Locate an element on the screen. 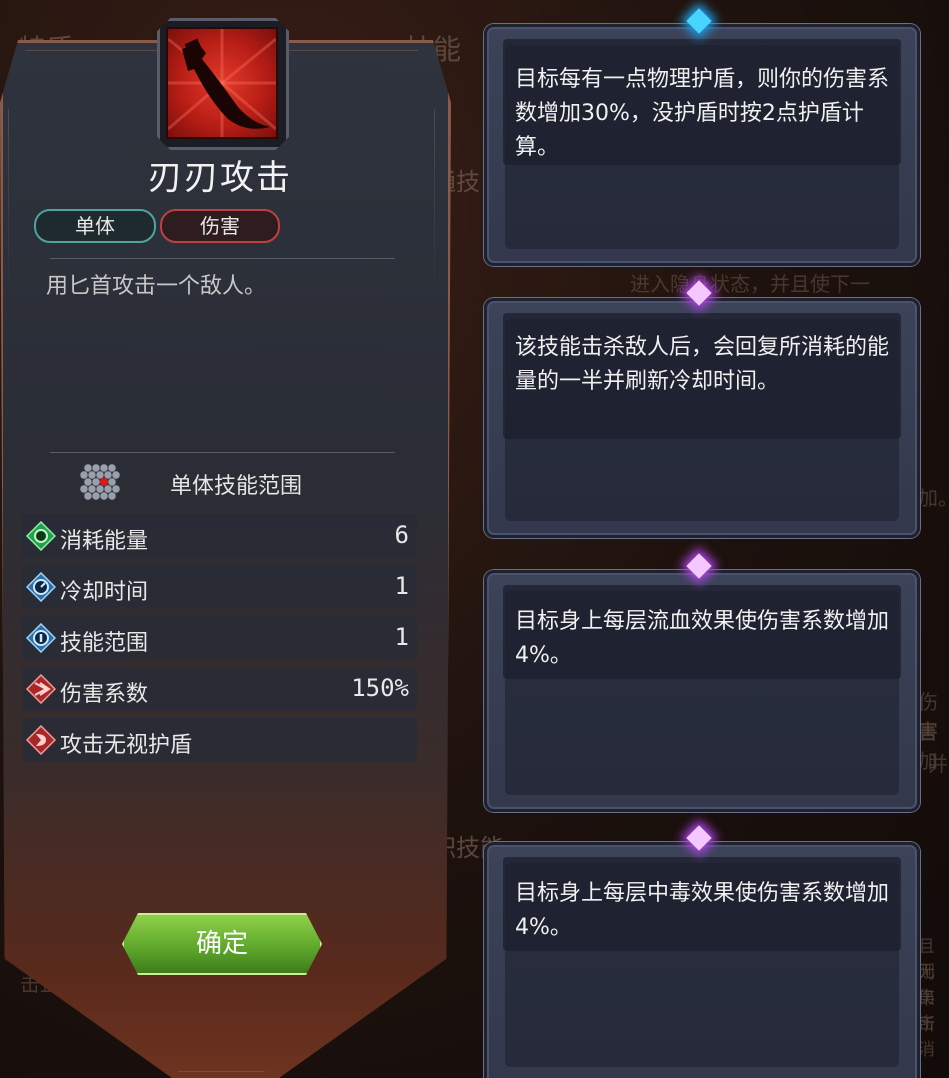 This screenshot has width=949, height=1078. stat-value: 6 is located at coordinates (401, 535).